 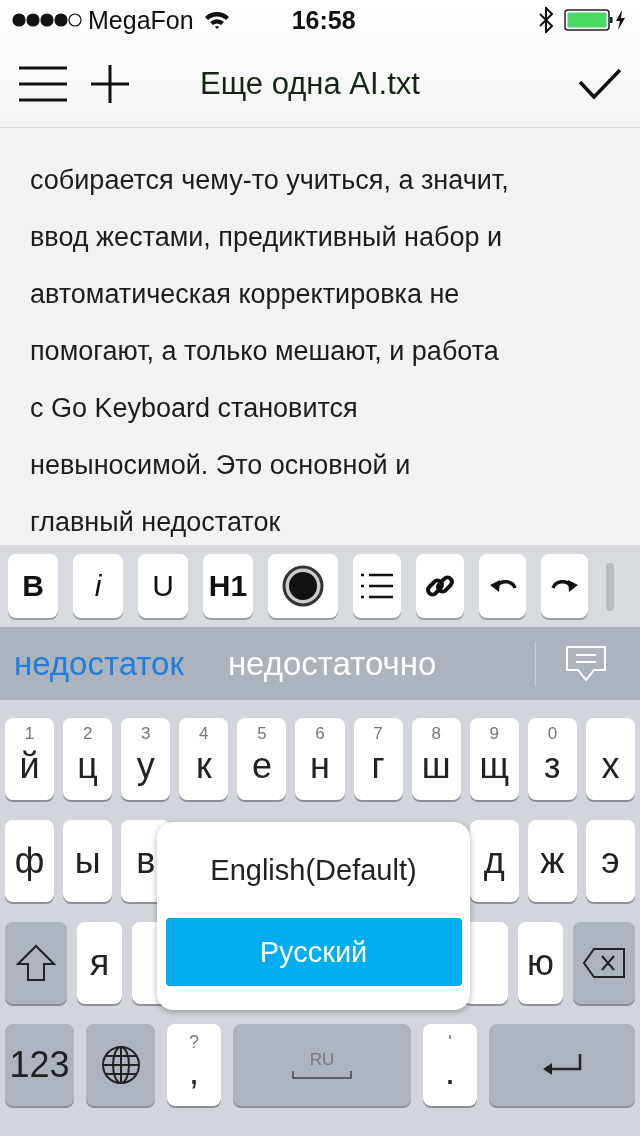 What do you see at coordinates (322, 1075) in the screenshot?
I see `space-bar-icon` at bounding box center [322, 1075].